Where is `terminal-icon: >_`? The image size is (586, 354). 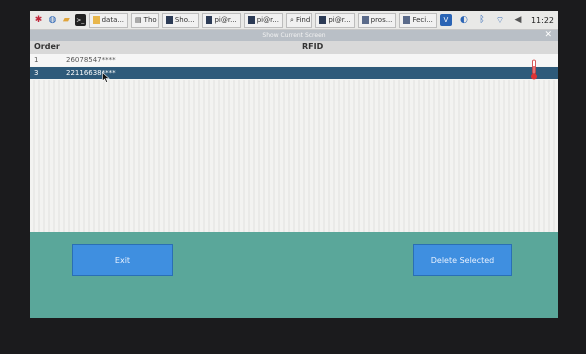
terminal-icon: >_ is located at coordinates (80, 20).